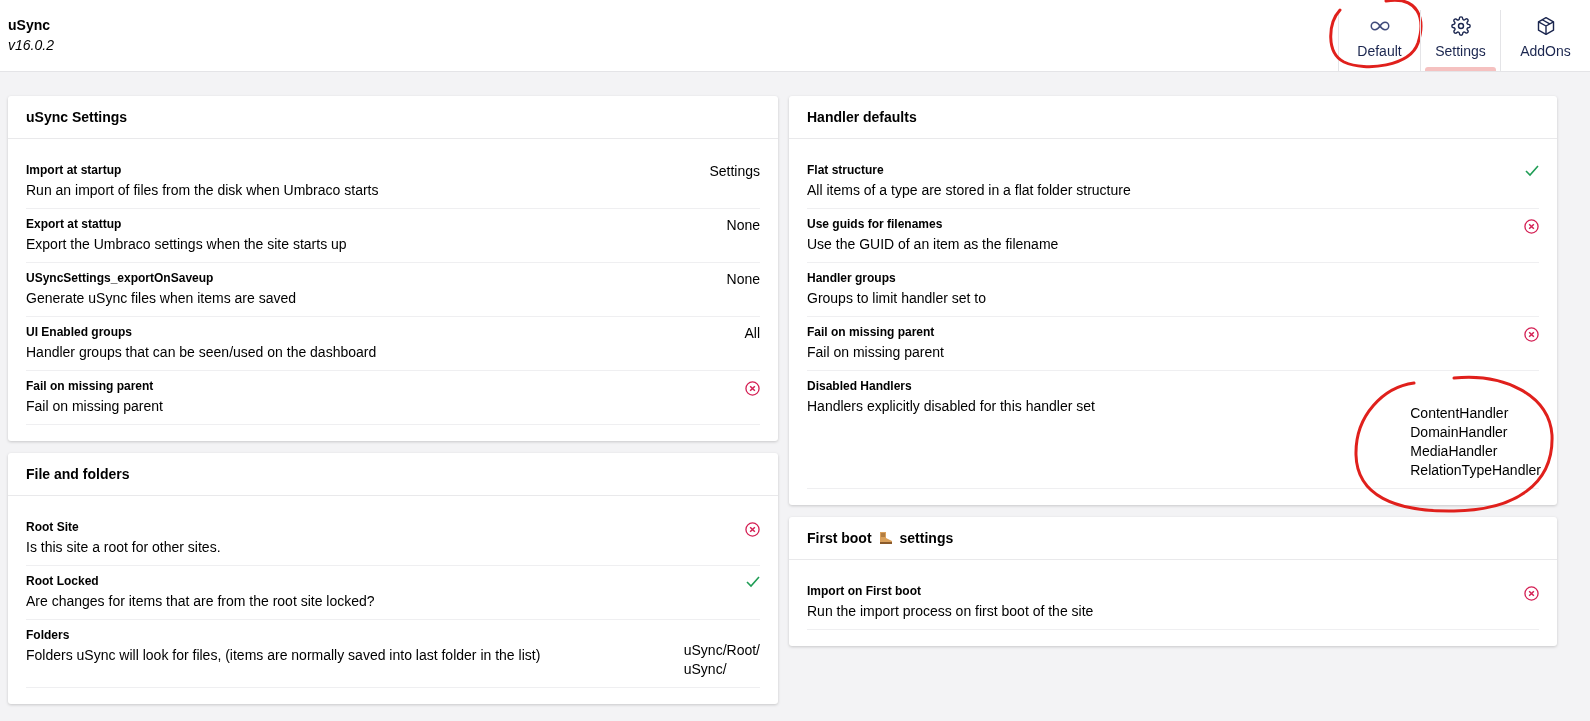 The image size is (1590, 721). Describe the element at coordinates (283, 655) in the screenshot. I see `setting-description: Folders uSync will look for files, (items are normally saved into last folder in the list)` at that location.